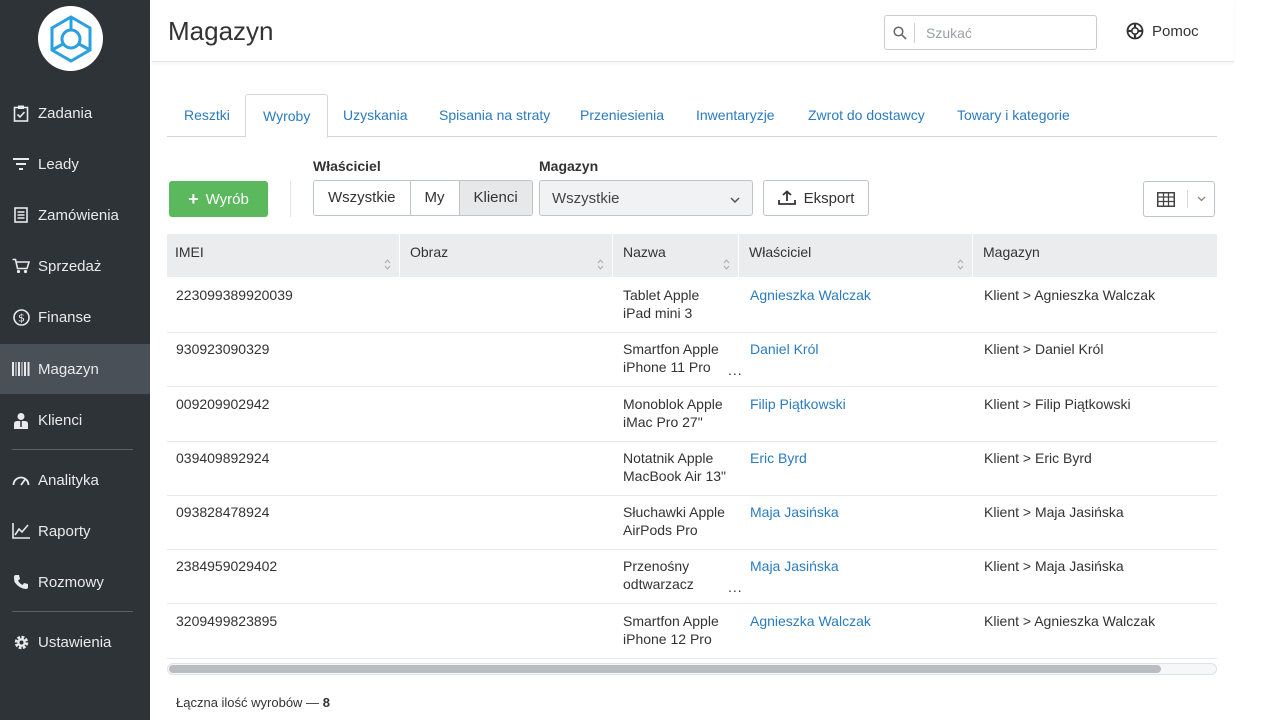 This screenshot has width=1280, height=720. Describe the element at coordinates (495, 198) in the screenshot. I see `owner-option-klienci: Klienci` at that location.